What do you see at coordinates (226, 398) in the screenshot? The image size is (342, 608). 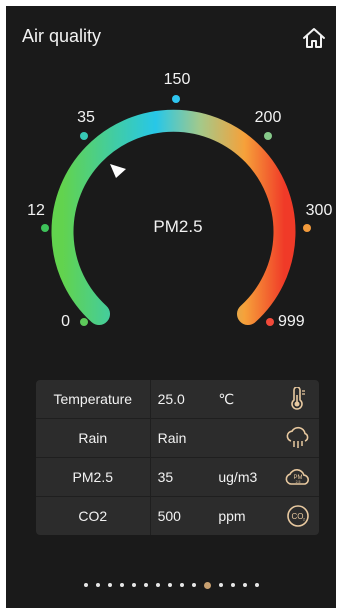 I see `row-unit: ℃` at bounding box center [226, 398].